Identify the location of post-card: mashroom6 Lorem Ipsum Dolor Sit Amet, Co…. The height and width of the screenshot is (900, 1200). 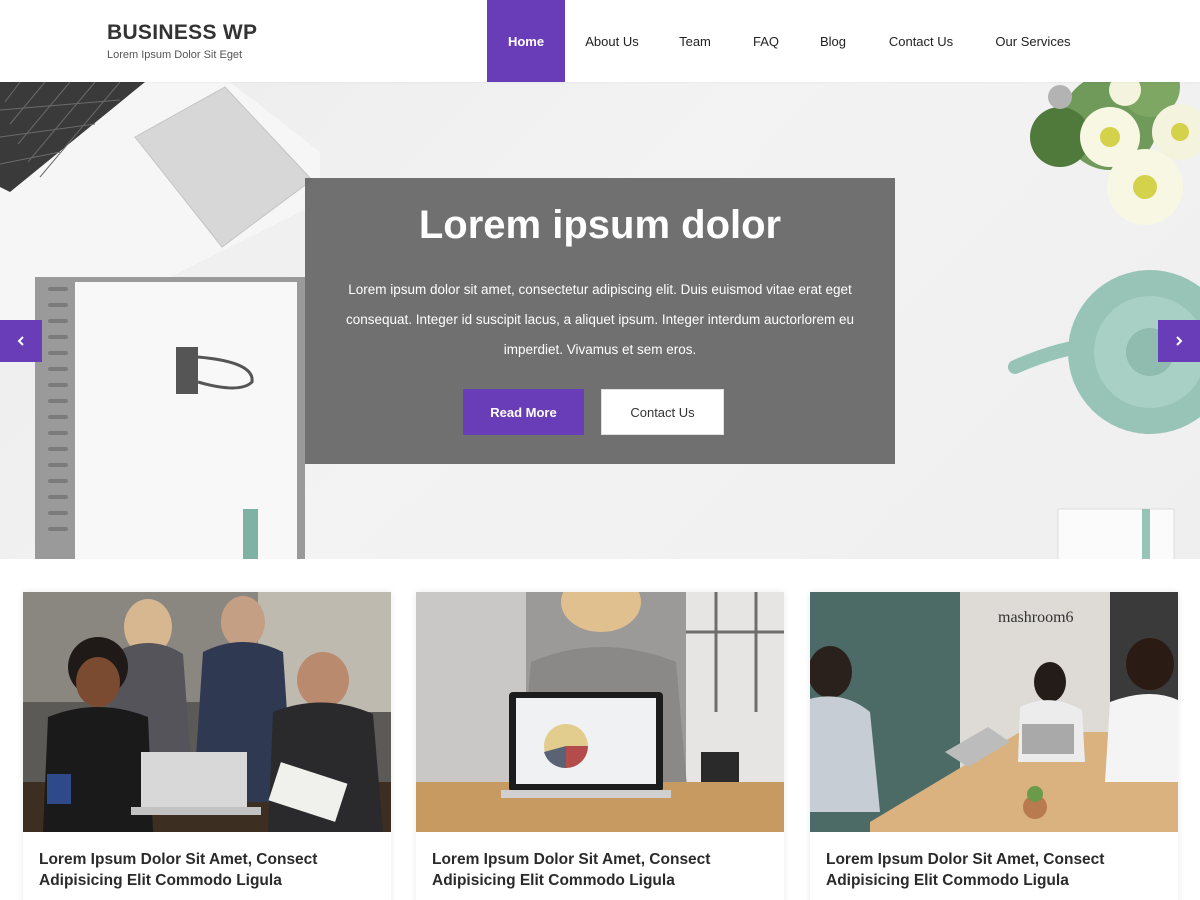
(994, 746).